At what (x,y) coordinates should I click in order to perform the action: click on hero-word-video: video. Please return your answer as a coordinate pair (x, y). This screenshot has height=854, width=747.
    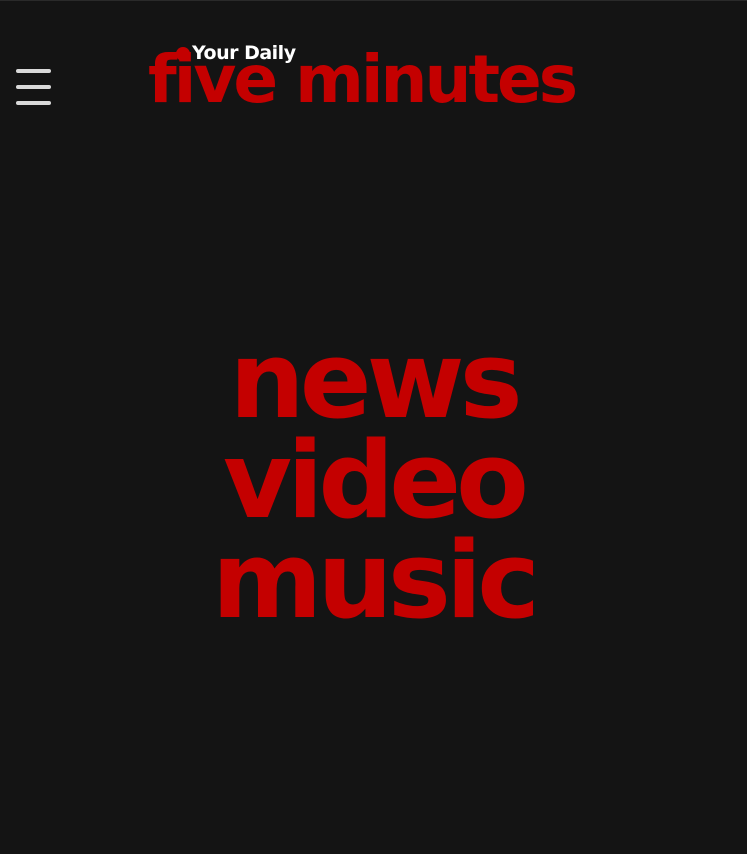
    Looking at the image, I should click on (375, 480).